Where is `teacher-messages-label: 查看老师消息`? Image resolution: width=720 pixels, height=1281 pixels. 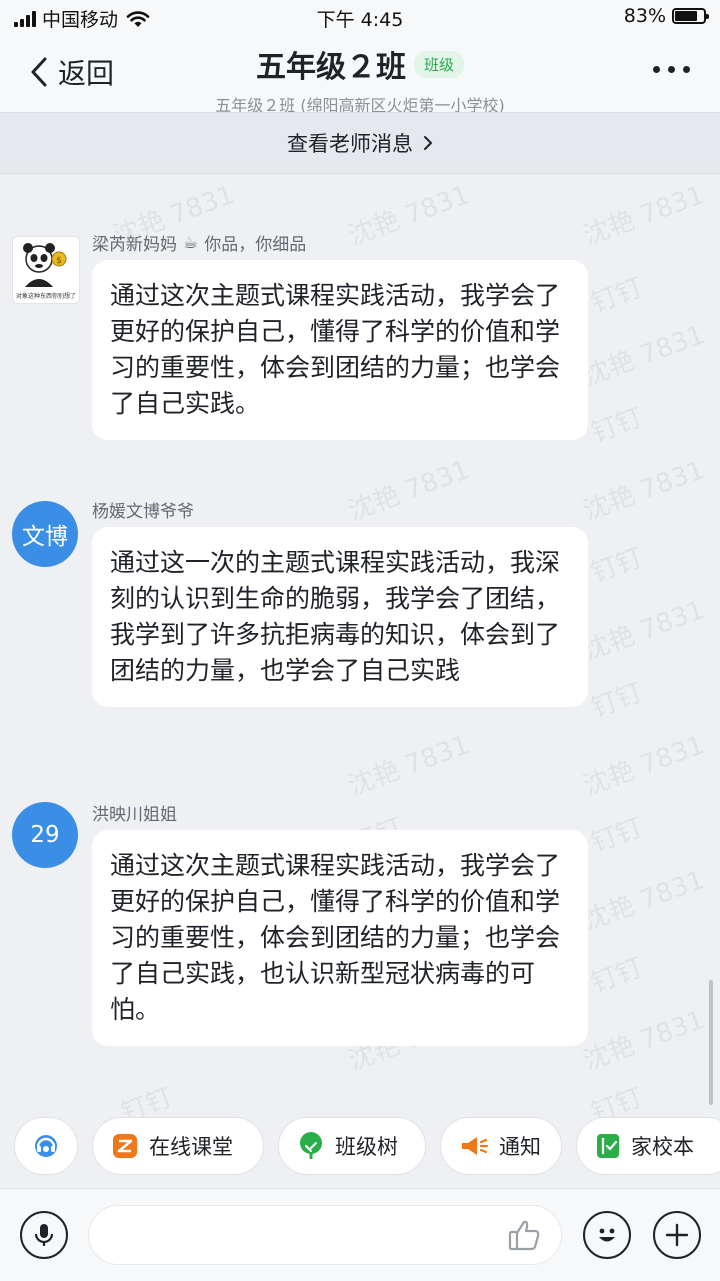 teacher-messages-label: 查看老师消息 is located at coordinates (350, 144).